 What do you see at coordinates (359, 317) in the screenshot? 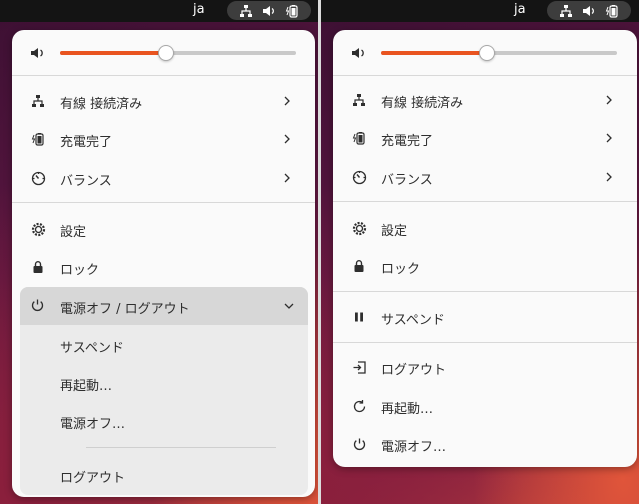
I see `pause-icon` at bounding box center [359, 317].